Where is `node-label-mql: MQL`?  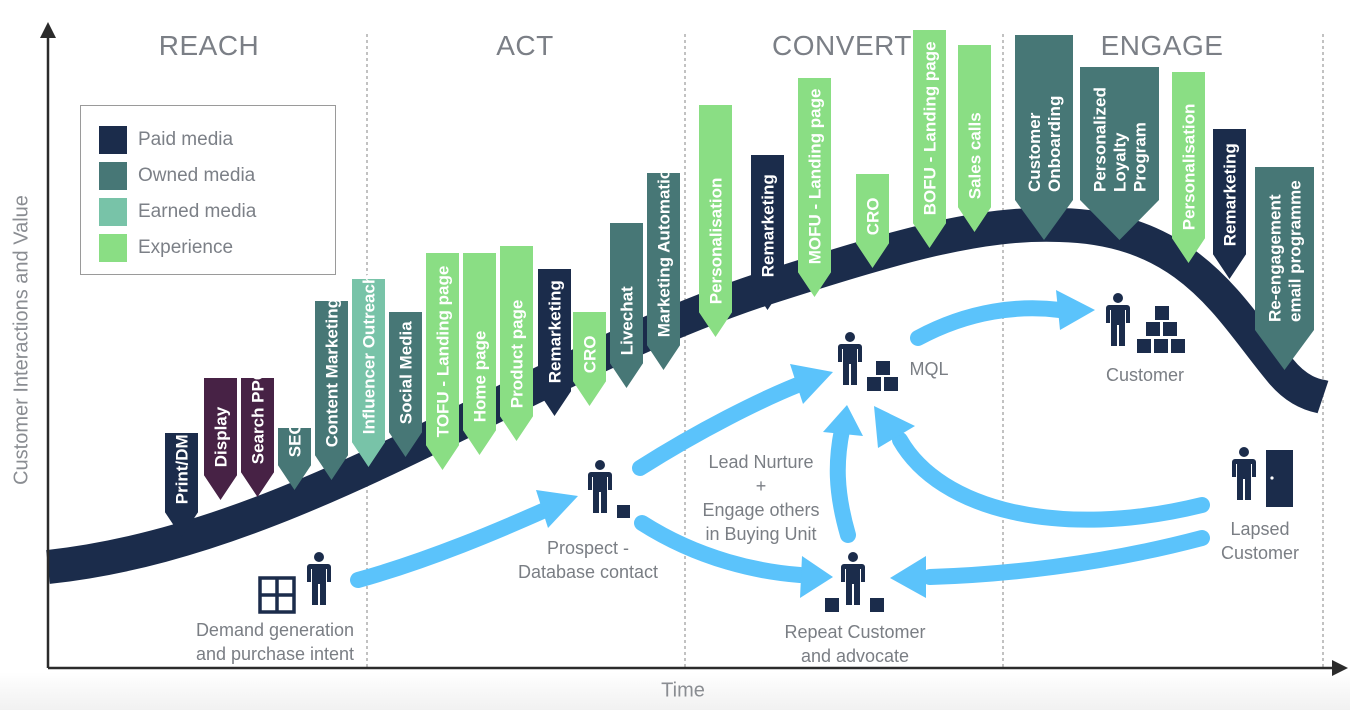
node-label-mql: MQL is located at coordinates (928, 369).